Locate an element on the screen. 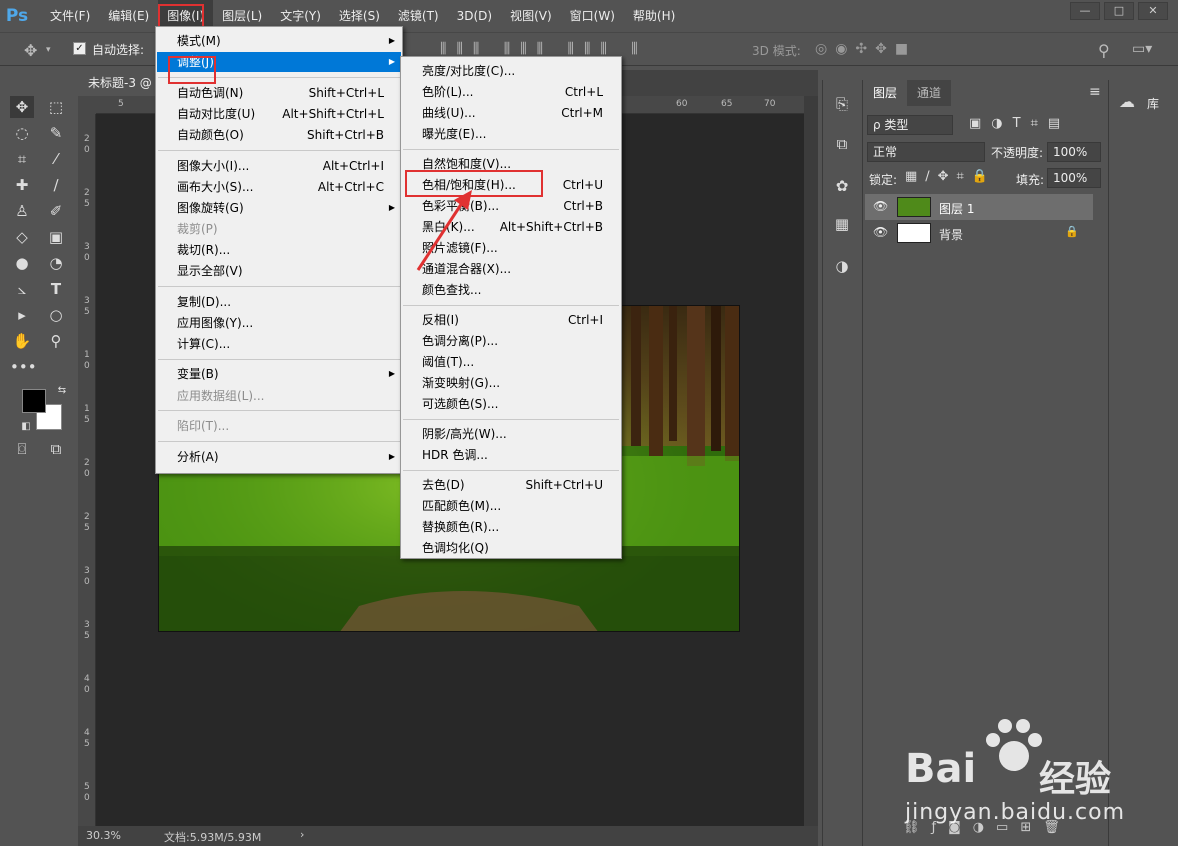 The height and width of the screenshot is (846, 1178). workspace-icon: ▭▾ is located at coordinates (1142, 49).